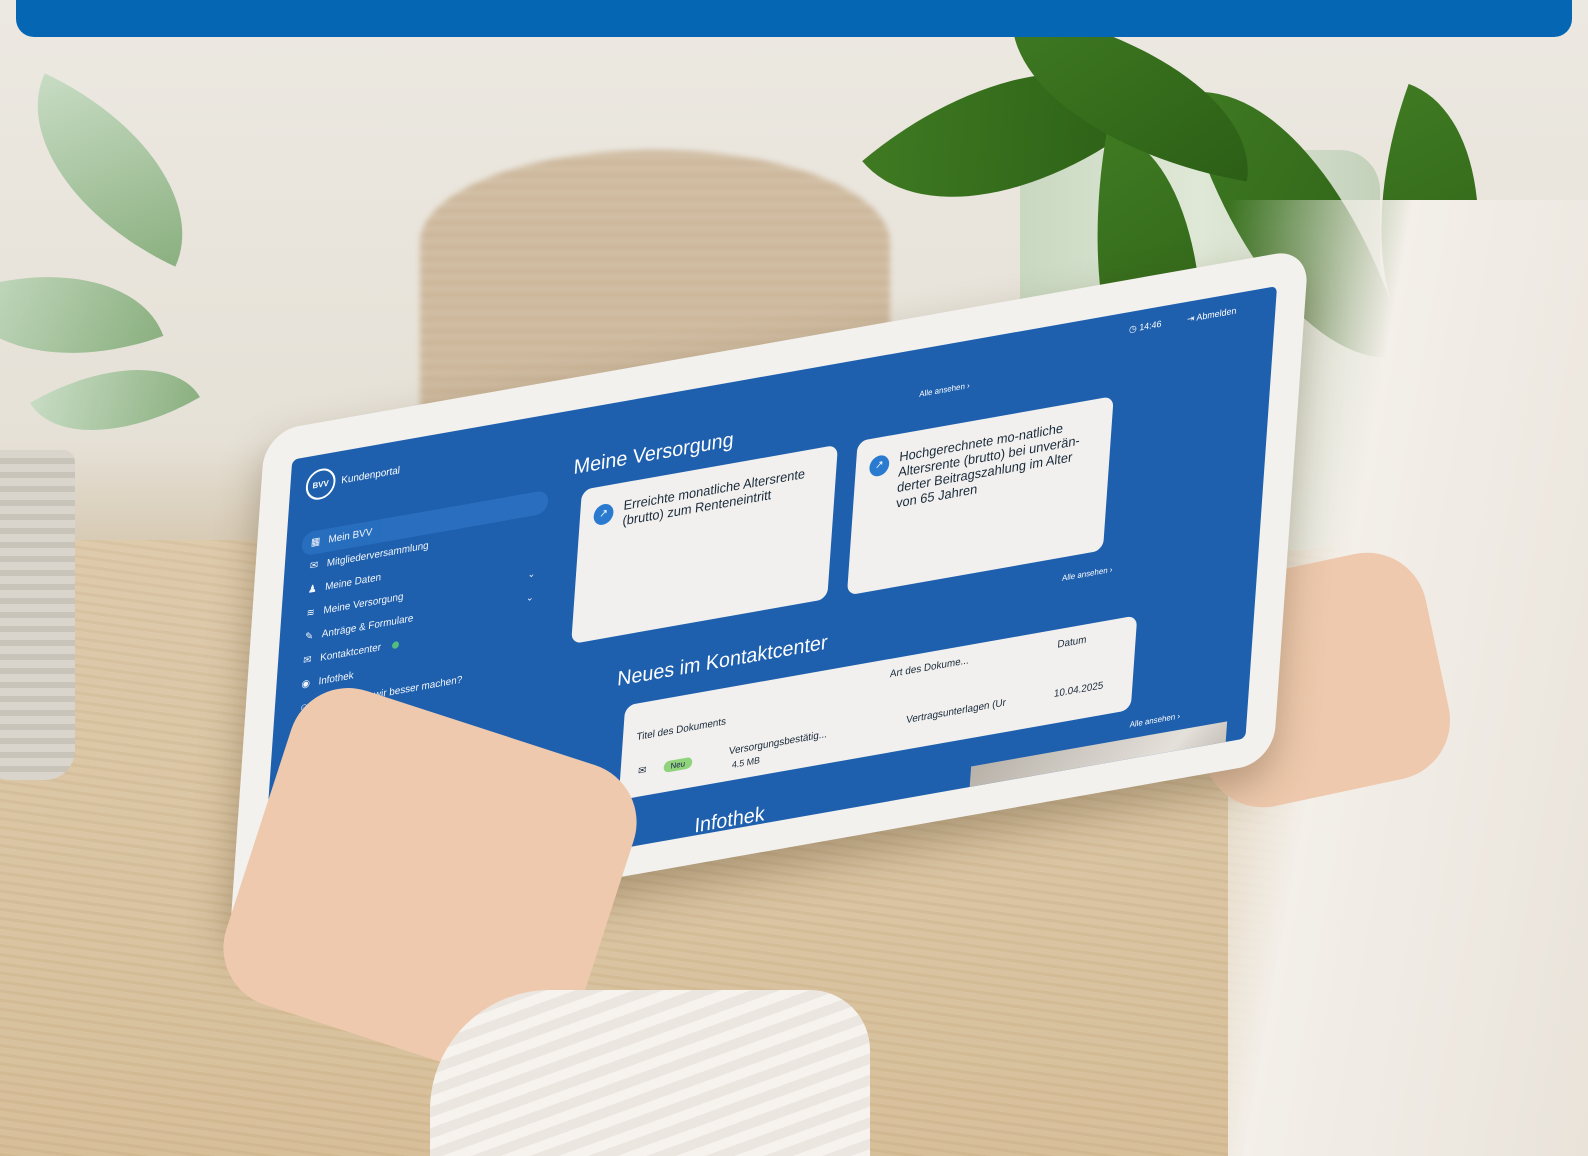 The image size is (1588, 1156). Describe the element at coordinates (956, 712) in the screenshot. I see `document-type: Vertragsunterlagen (Ur` at that location.